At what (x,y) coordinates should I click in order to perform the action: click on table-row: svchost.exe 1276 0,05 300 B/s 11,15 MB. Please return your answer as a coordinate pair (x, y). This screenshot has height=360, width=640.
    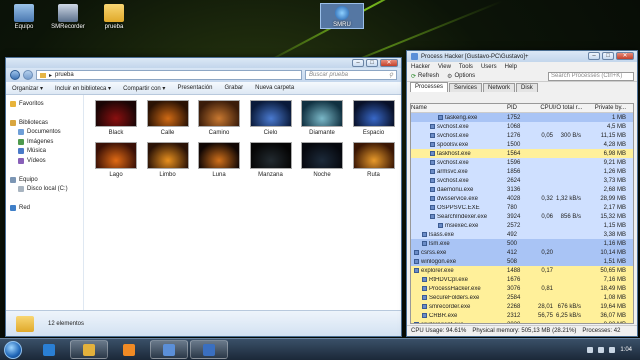
    Looking at the image, I should click on (522, 135).